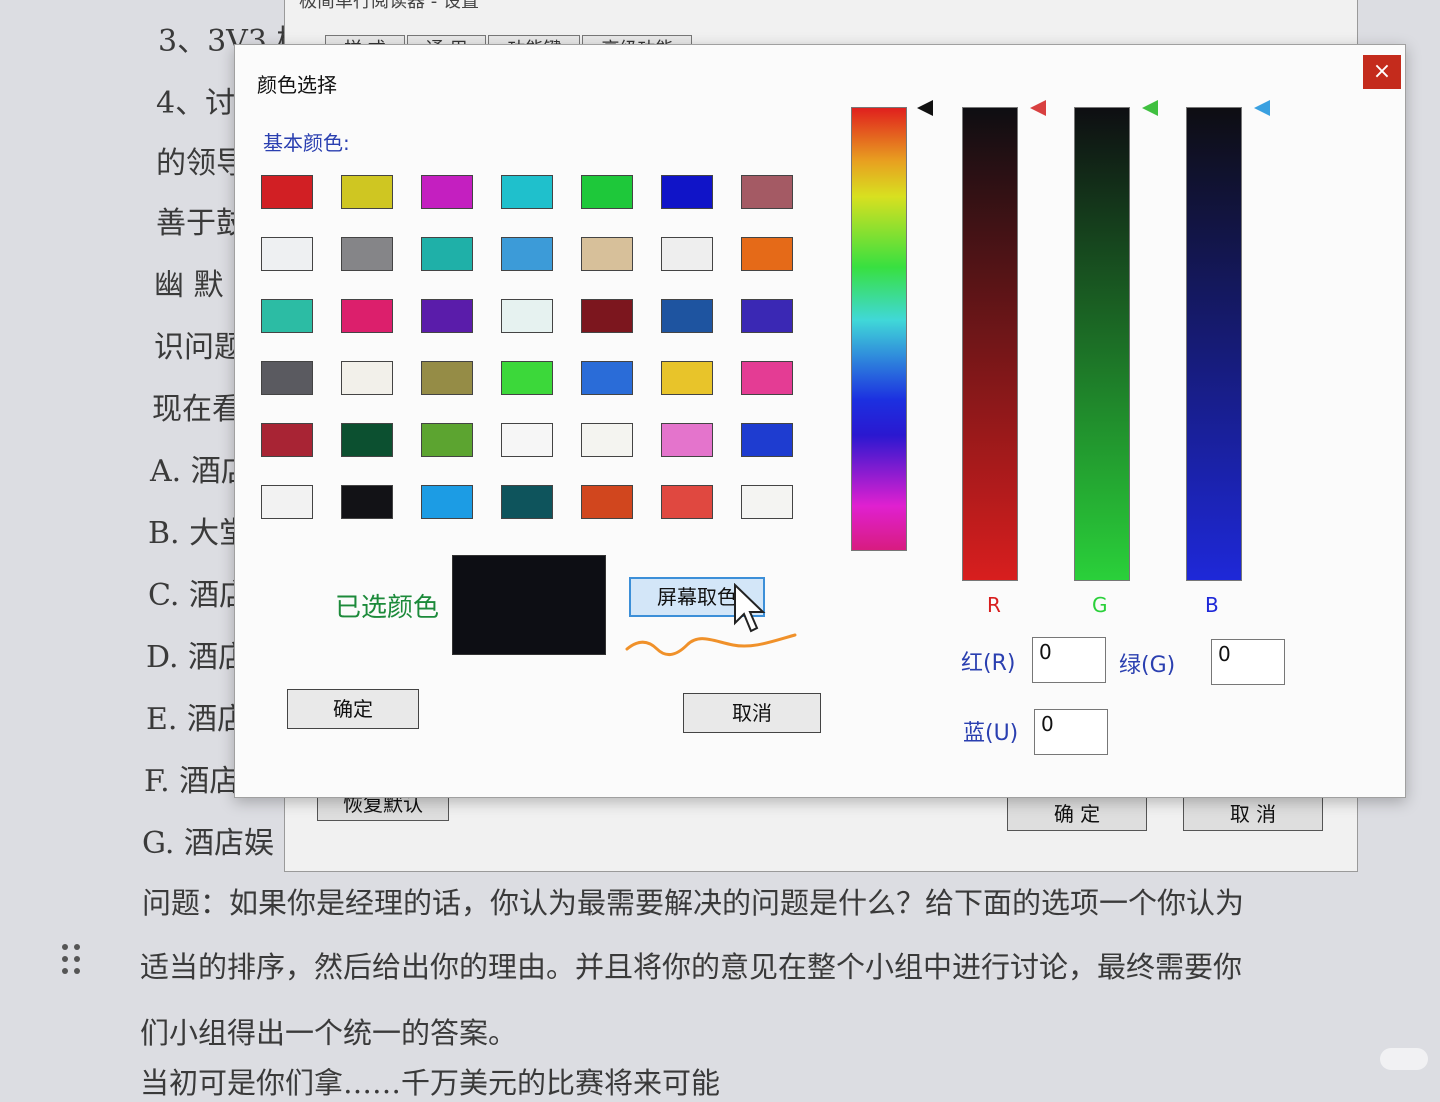  I want to click on watermark-badge, so click(1404, 1059).